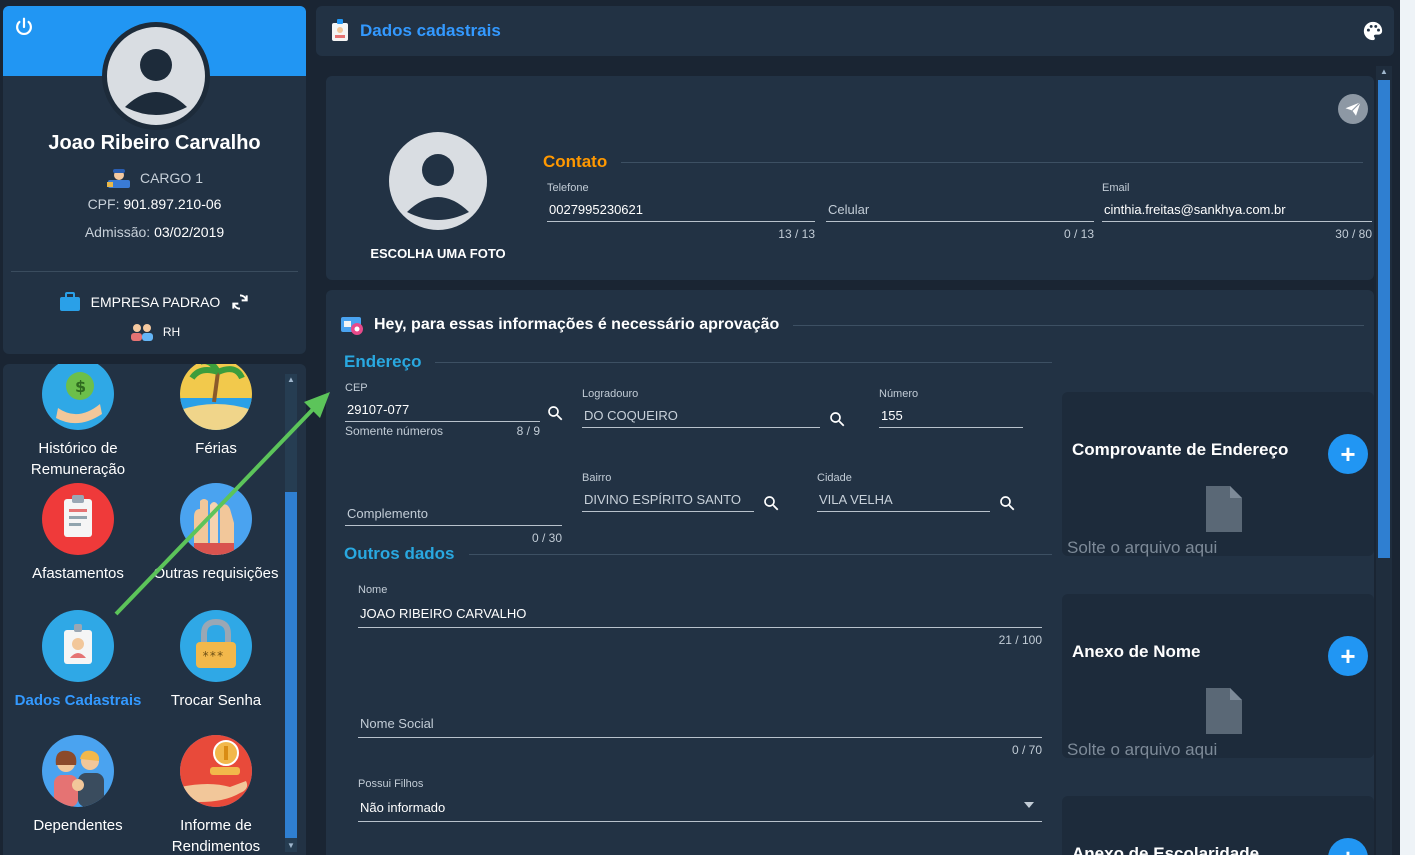 The width and height of the screenshot is (1415, 855). What do you see at coordinates (668, 499) in the screenshot?
I see `bairro-input: DIVINO ESPÍRITO SANTO` at bounding box center [668, 499].